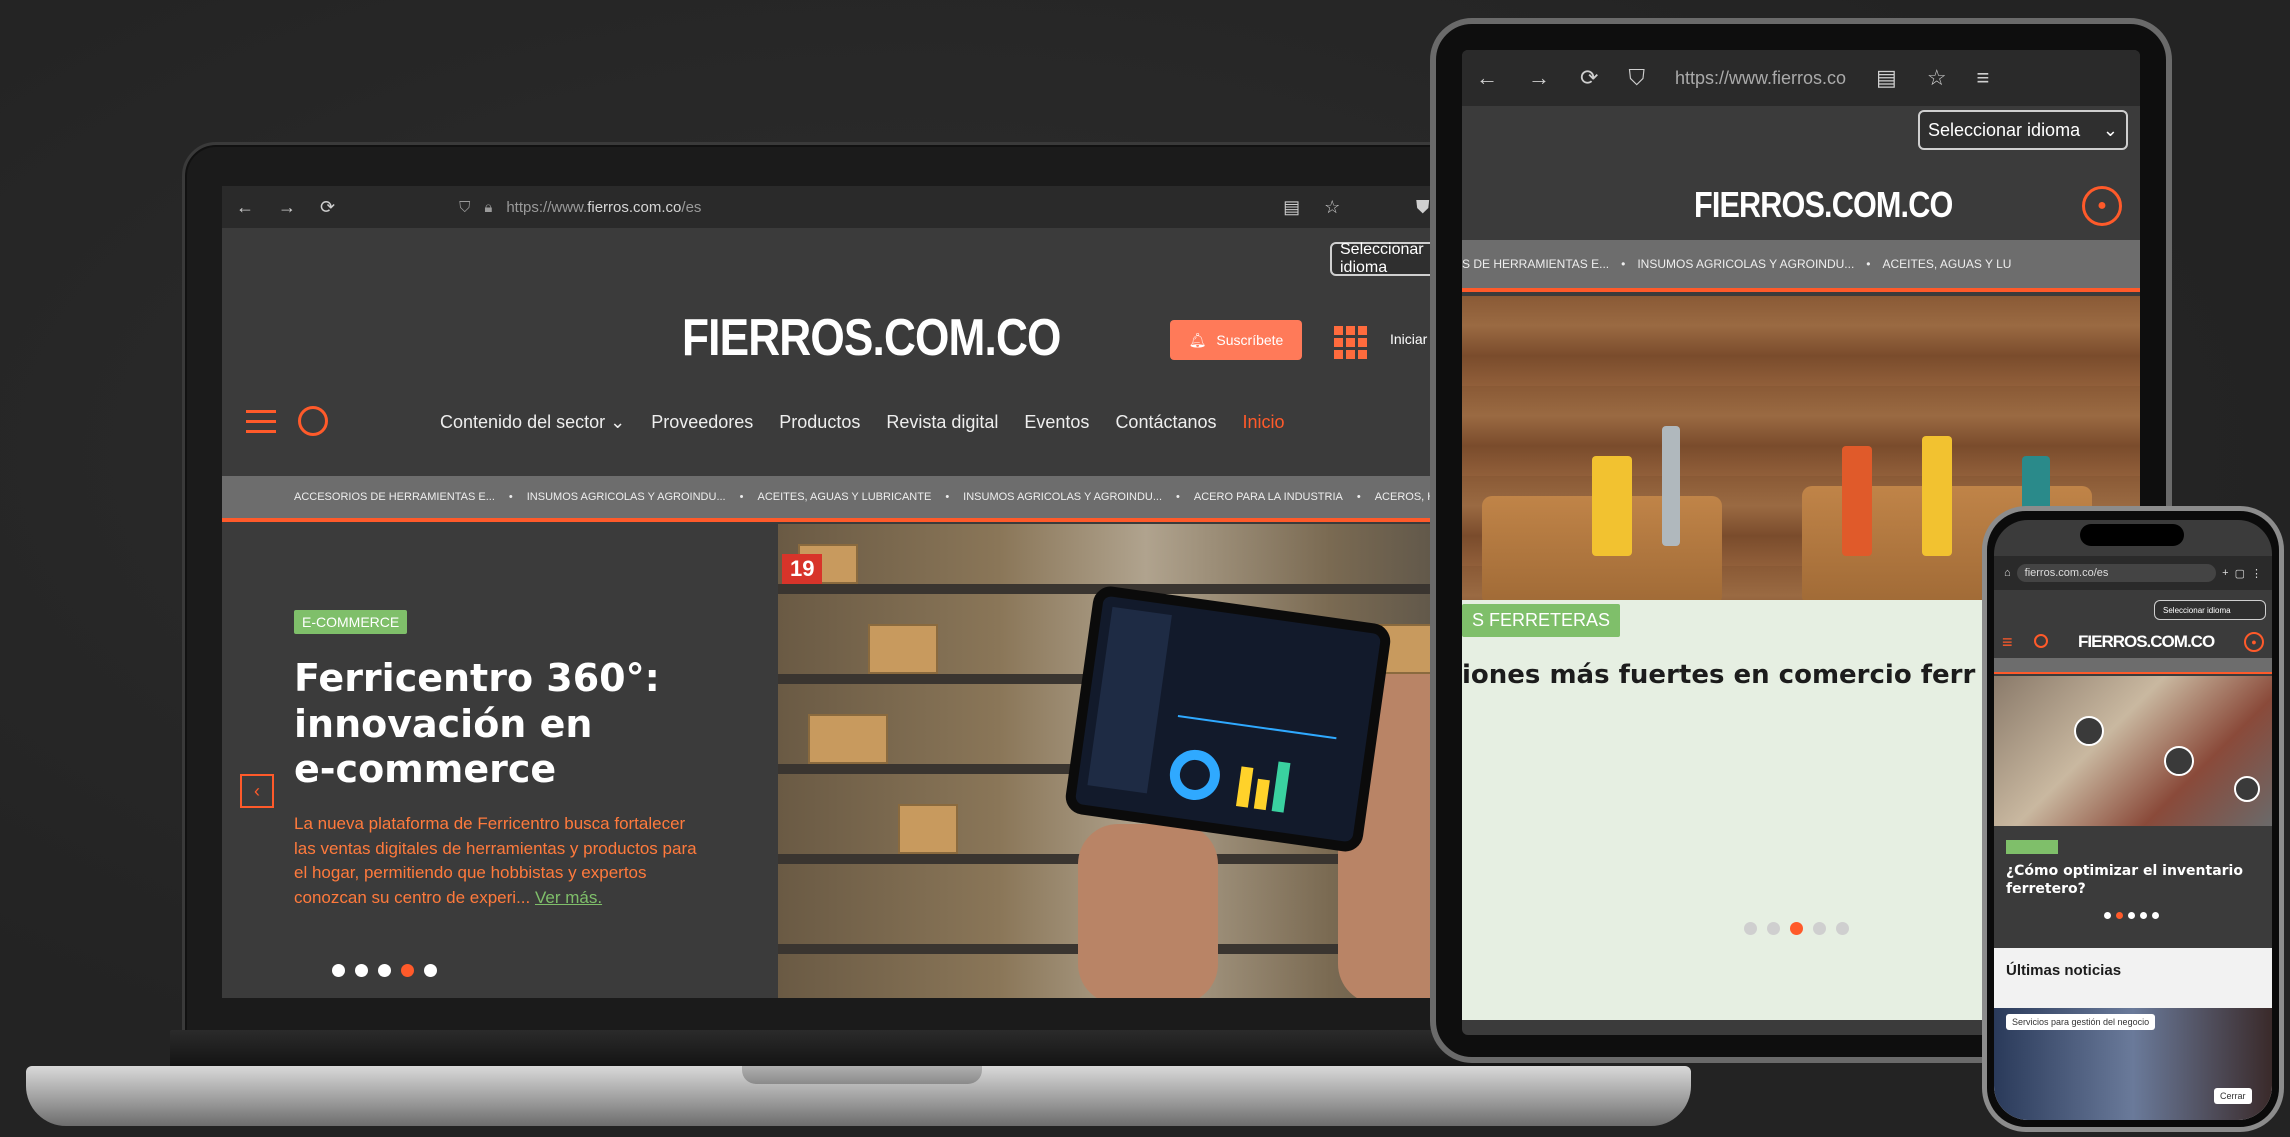 The image size is (2290, 1137). Describe the element at coordinates (2256, 573) in the screenshot. I see `menu-icon: ⋮` at that location.